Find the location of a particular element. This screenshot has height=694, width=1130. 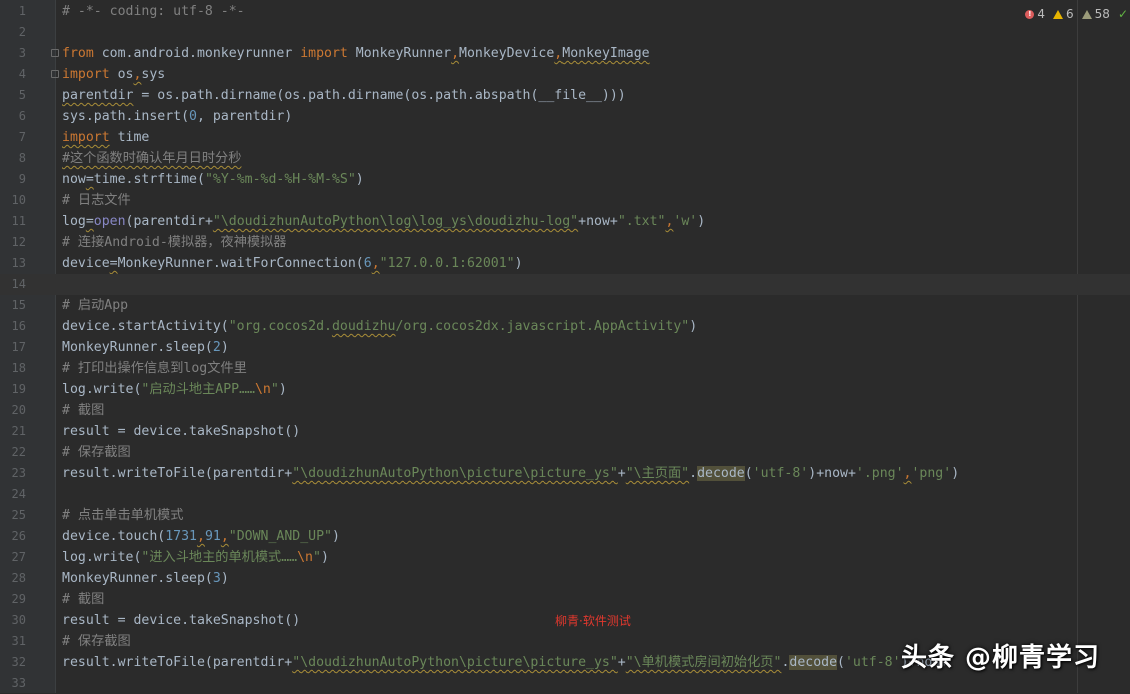

code-line: 2 is located at coordinates (565, 32).